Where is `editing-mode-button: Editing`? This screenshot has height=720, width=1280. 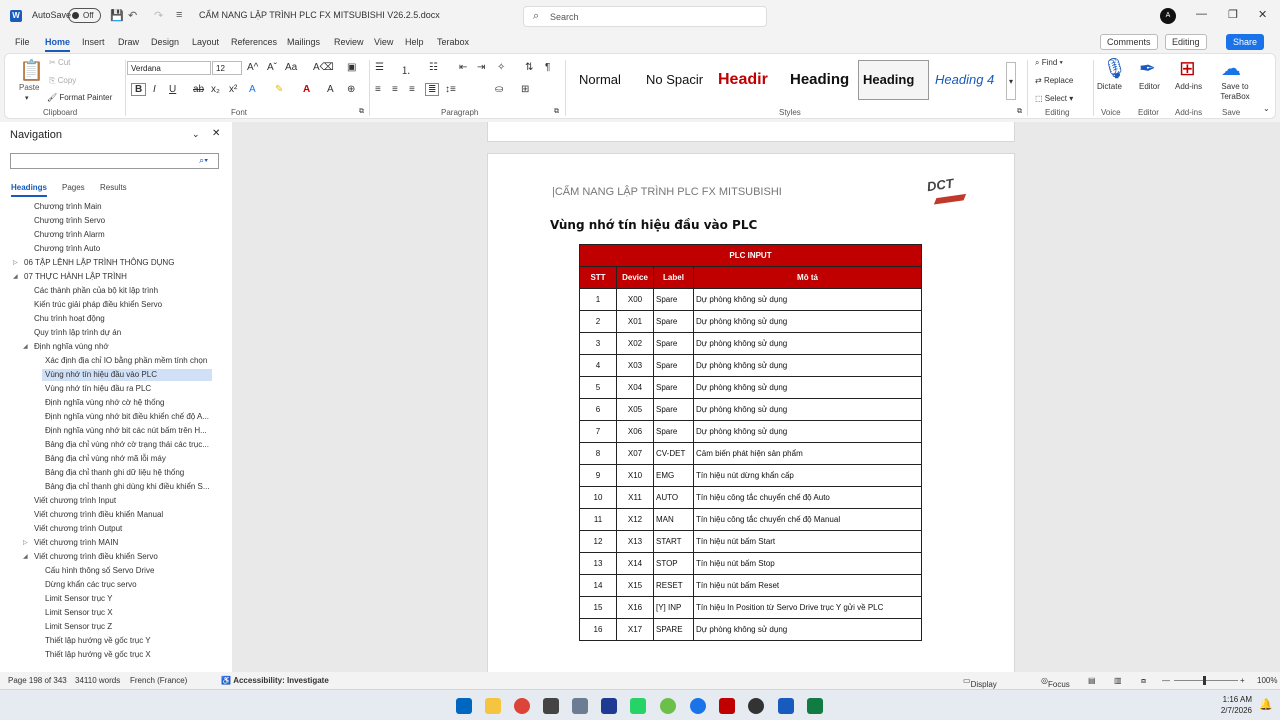
editing-mode-button: Editing is located at coordinates (1186, 42).